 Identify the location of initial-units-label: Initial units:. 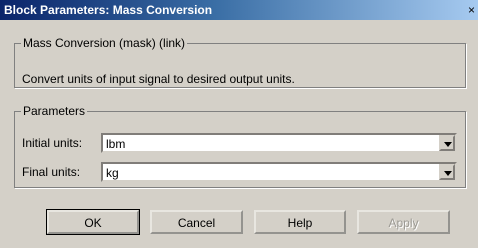
(52, 143).